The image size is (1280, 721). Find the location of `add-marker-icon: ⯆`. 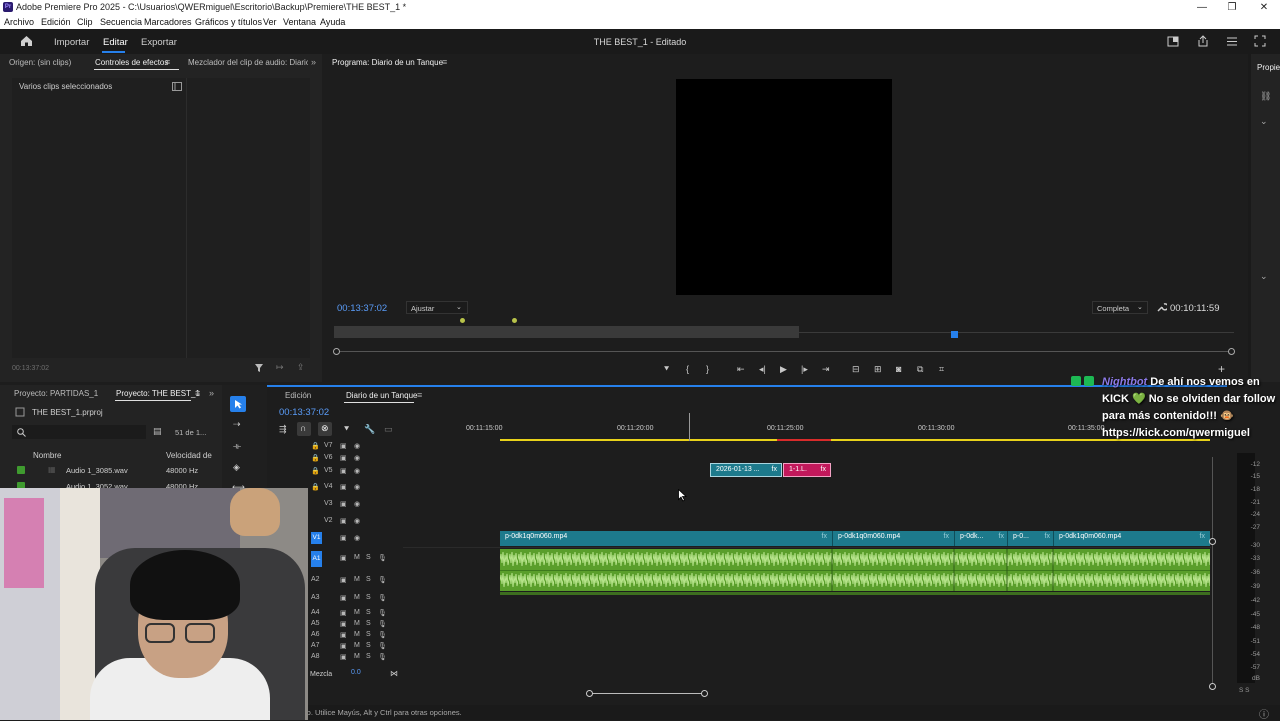

add-marker-icon: ⯆ is located at coordinates (666, 369).